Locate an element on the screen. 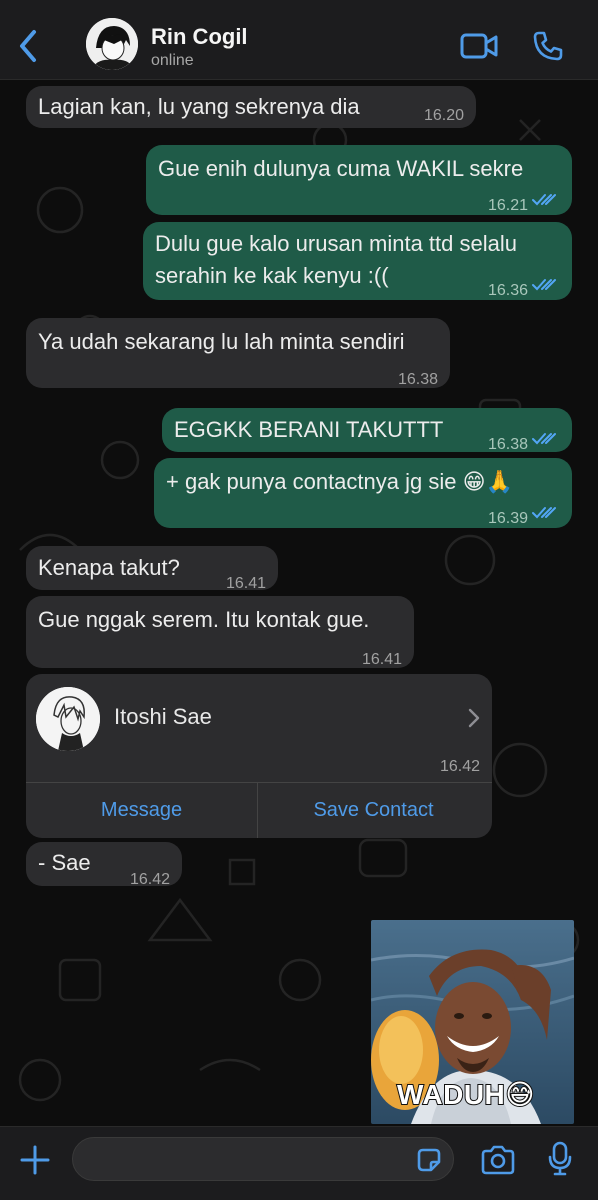 The height and width of the screenshot is (1200, 598). message-text-line: serahin ke kak kenyu :(( is located at coordinates (272, 275).